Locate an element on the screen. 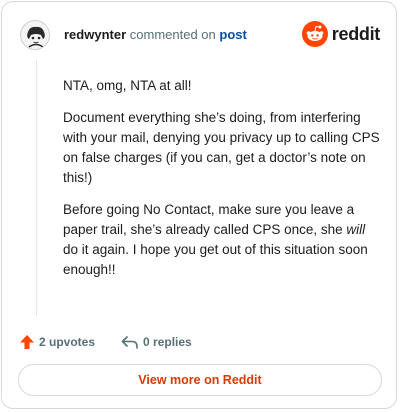 The width and height of the screenshot is (400, 412). user-avatar-icon is located at coordinates (35, 35).